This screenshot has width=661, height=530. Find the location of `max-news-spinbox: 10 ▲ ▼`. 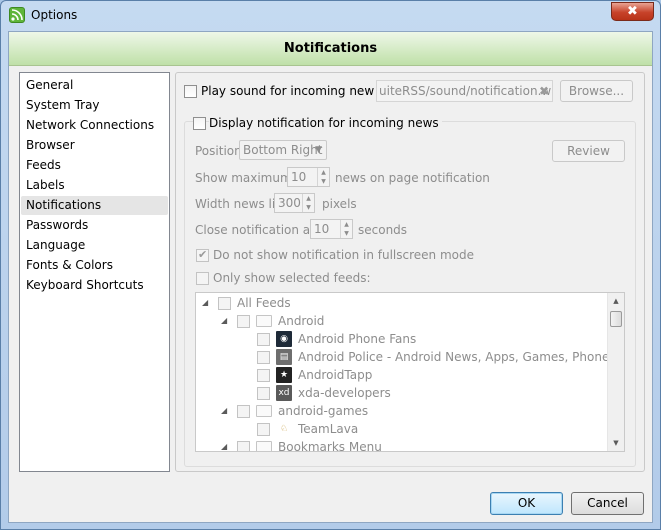

max-news-spinbox: 10 ▲ ▼ is located at coordinates (308, 177).